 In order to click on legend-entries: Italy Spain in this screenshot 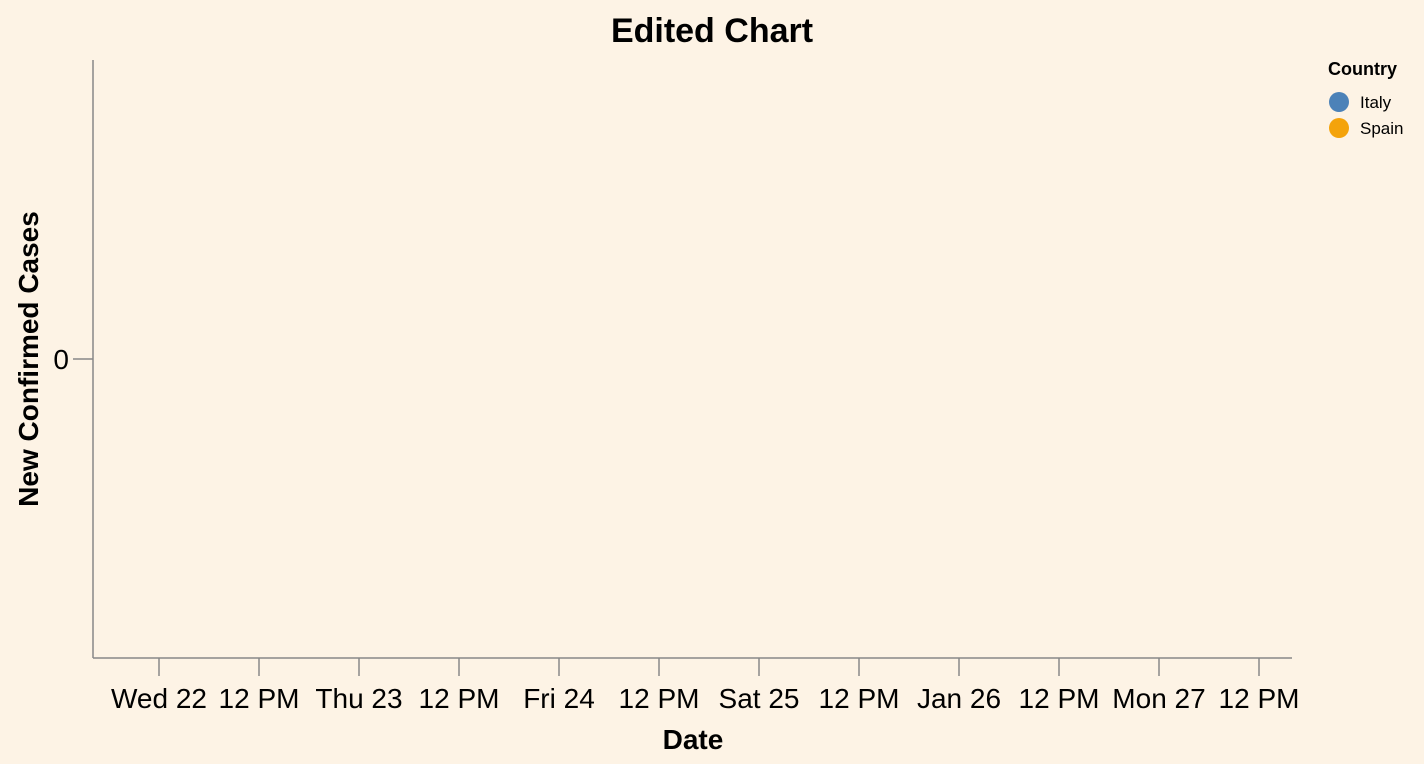, I will do `click(1366, 115)`.